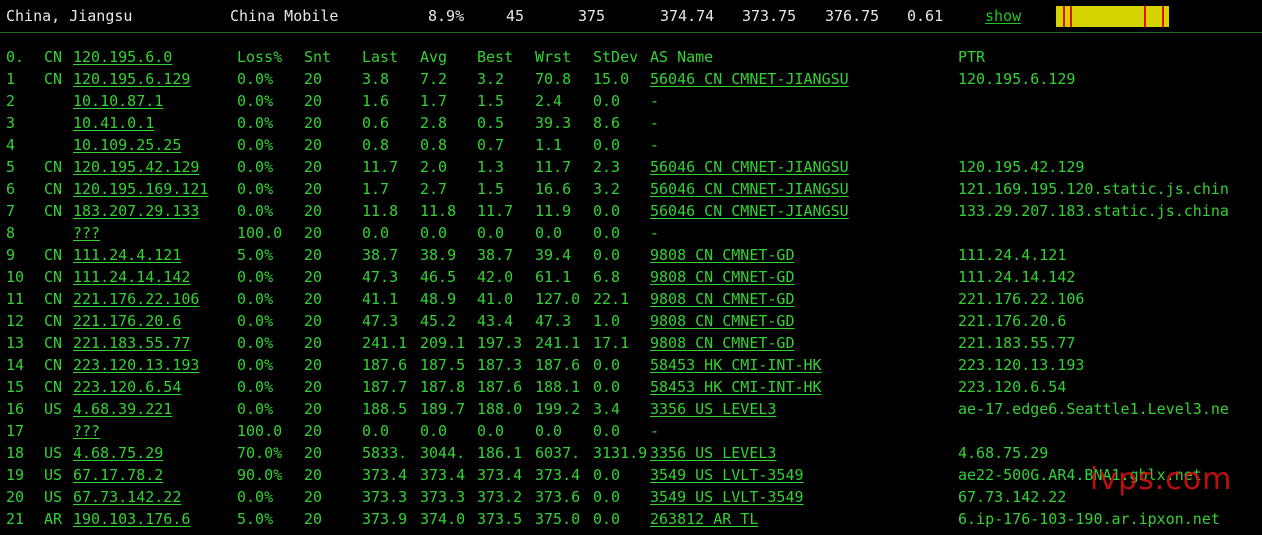 The width and height of the screenshot is (1262, 535). Describe the element at coordinates (127, 387) in the screenshot. I see `hop-host: 223.120.6.54` at that location.